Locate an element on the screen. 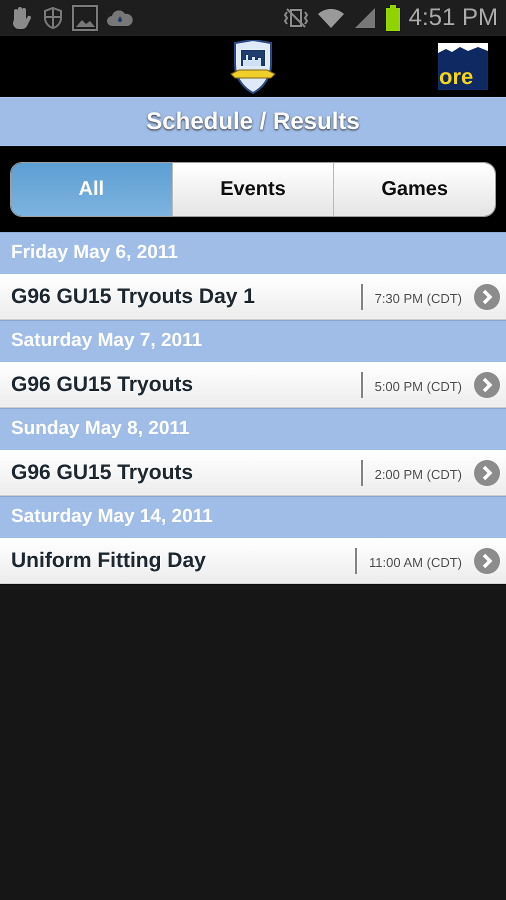 Image resolution: width=506 pixels, height=900 pixels. signal-icon is located at coordinates (364, 18).